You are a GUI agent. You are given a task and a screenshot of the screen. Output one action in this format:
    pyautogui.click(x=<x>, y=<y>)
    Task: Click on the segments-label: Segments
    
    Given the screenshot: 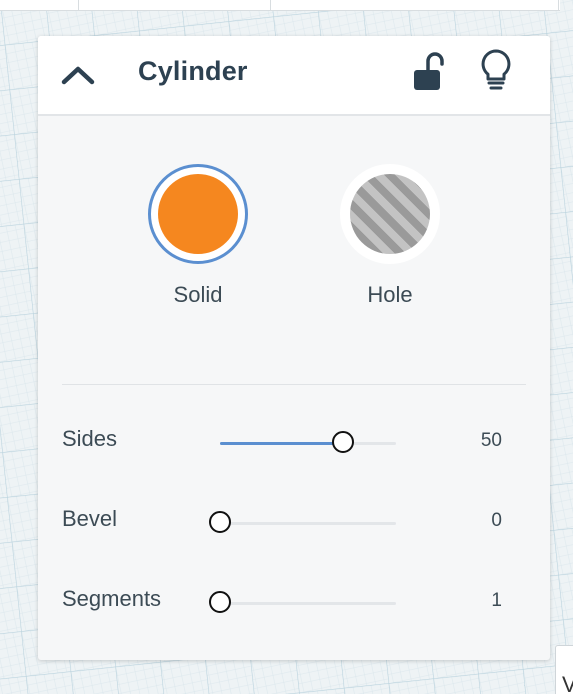 What is the action you would take?
    pyautogui.click(x=112, y=598)
    